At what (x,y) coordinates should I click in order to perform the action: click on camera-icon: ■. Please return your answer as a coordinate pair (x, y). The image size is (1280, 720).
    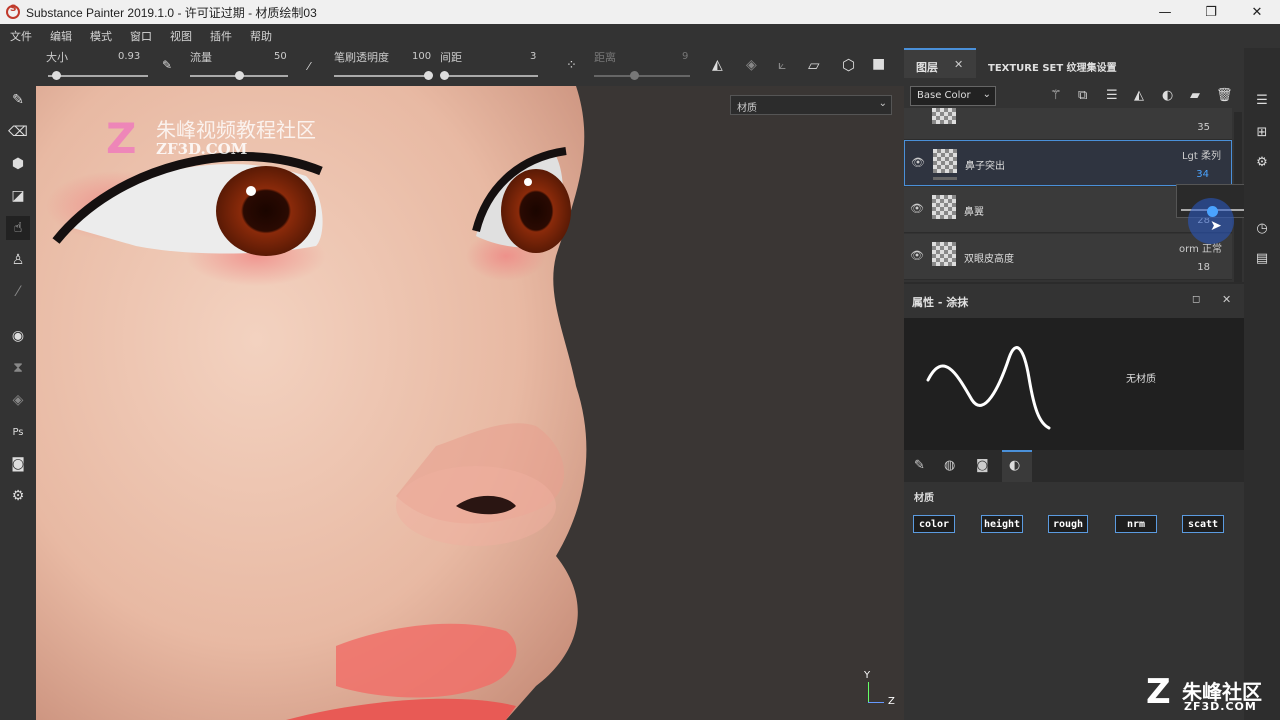
    Looking at the image, I should click on (878, 64).